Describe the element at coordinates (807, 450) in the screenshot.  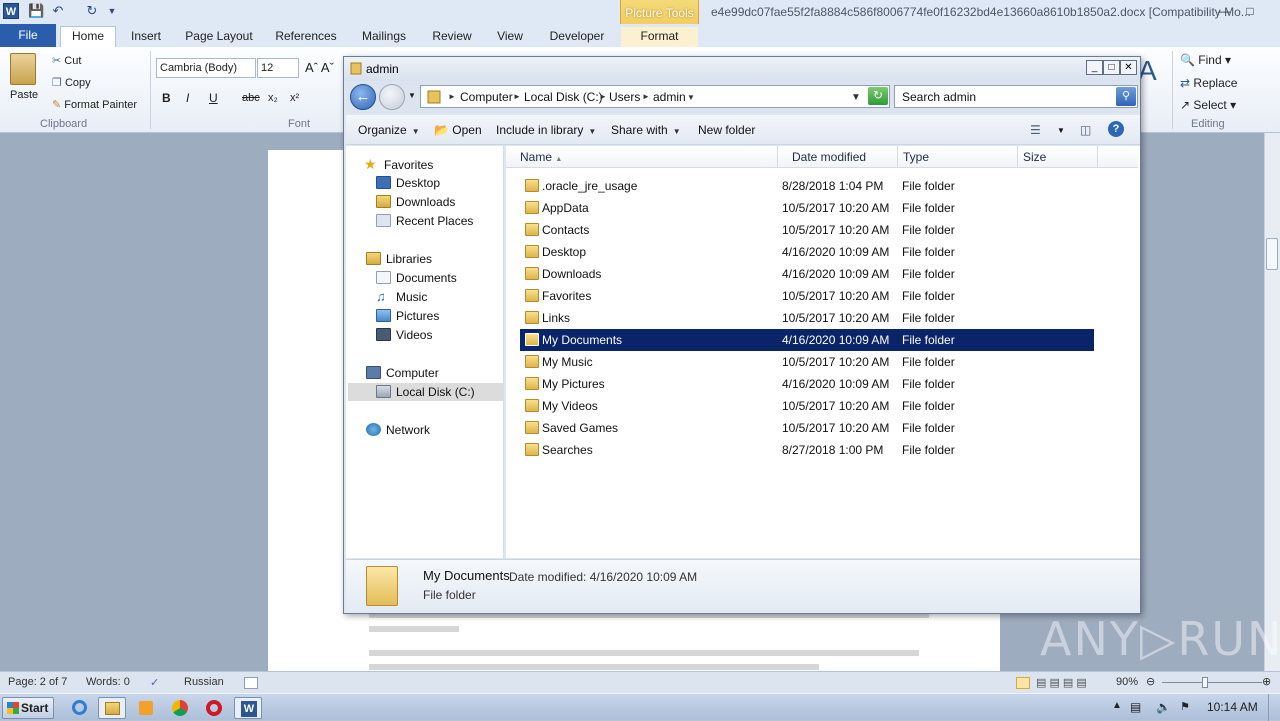
I see `file-row: Searches 8/27/2018 1:00 PM File folder` at that location.